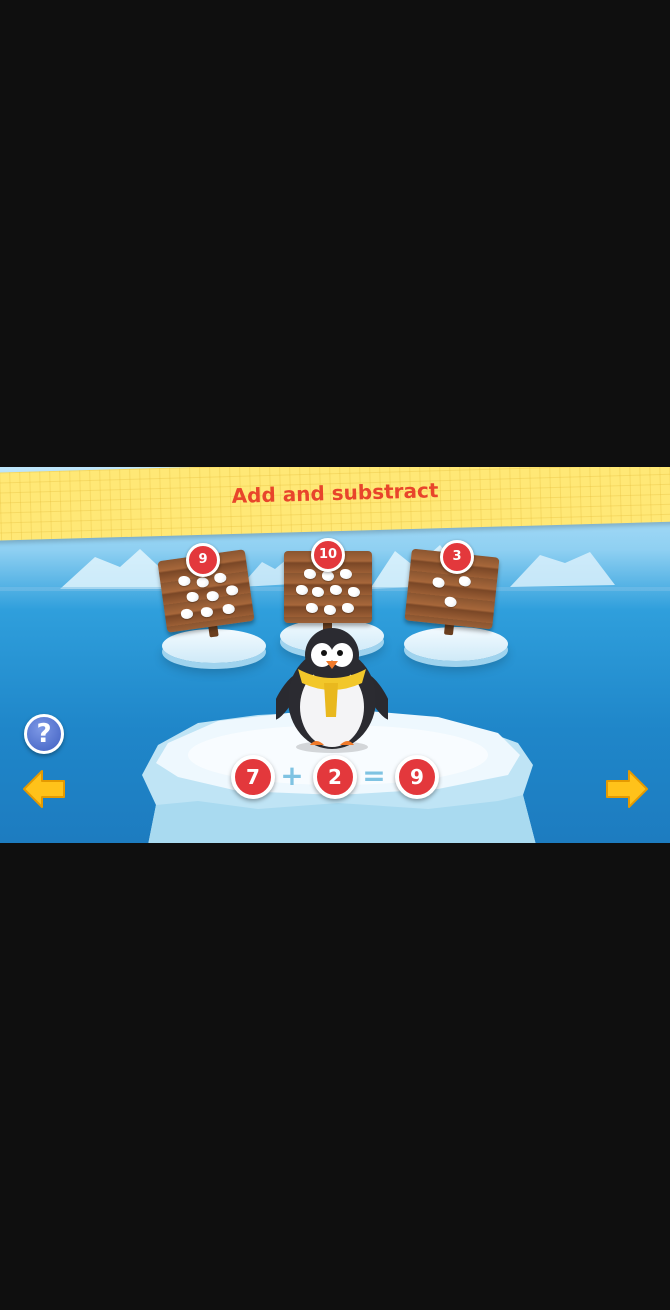 This screenshot has height=1310, width=670. What do you see at coordinates (335, 777) in the screenshot?
I see `equation-operand-2: 2` at bounding box center [335, 777].